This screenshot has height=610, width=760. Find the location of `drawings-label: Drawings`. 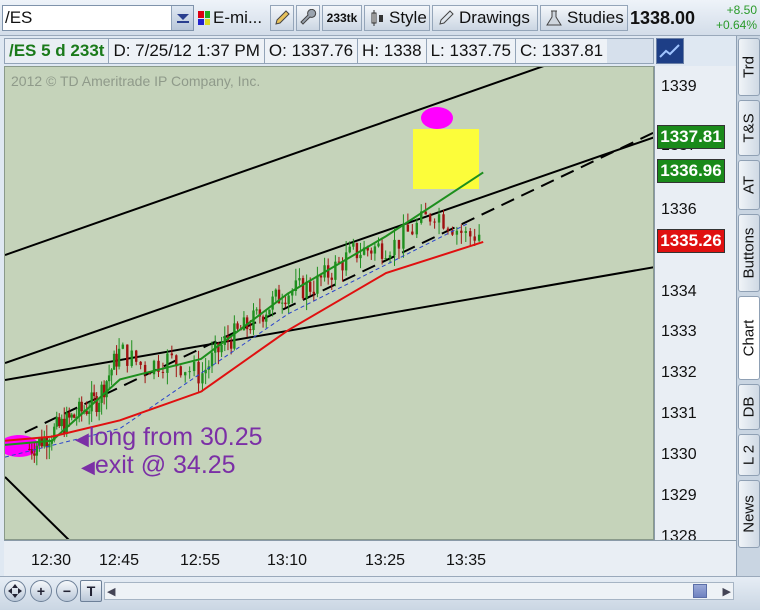

drawings-label: Drawings is located at coordinates (494, 17).